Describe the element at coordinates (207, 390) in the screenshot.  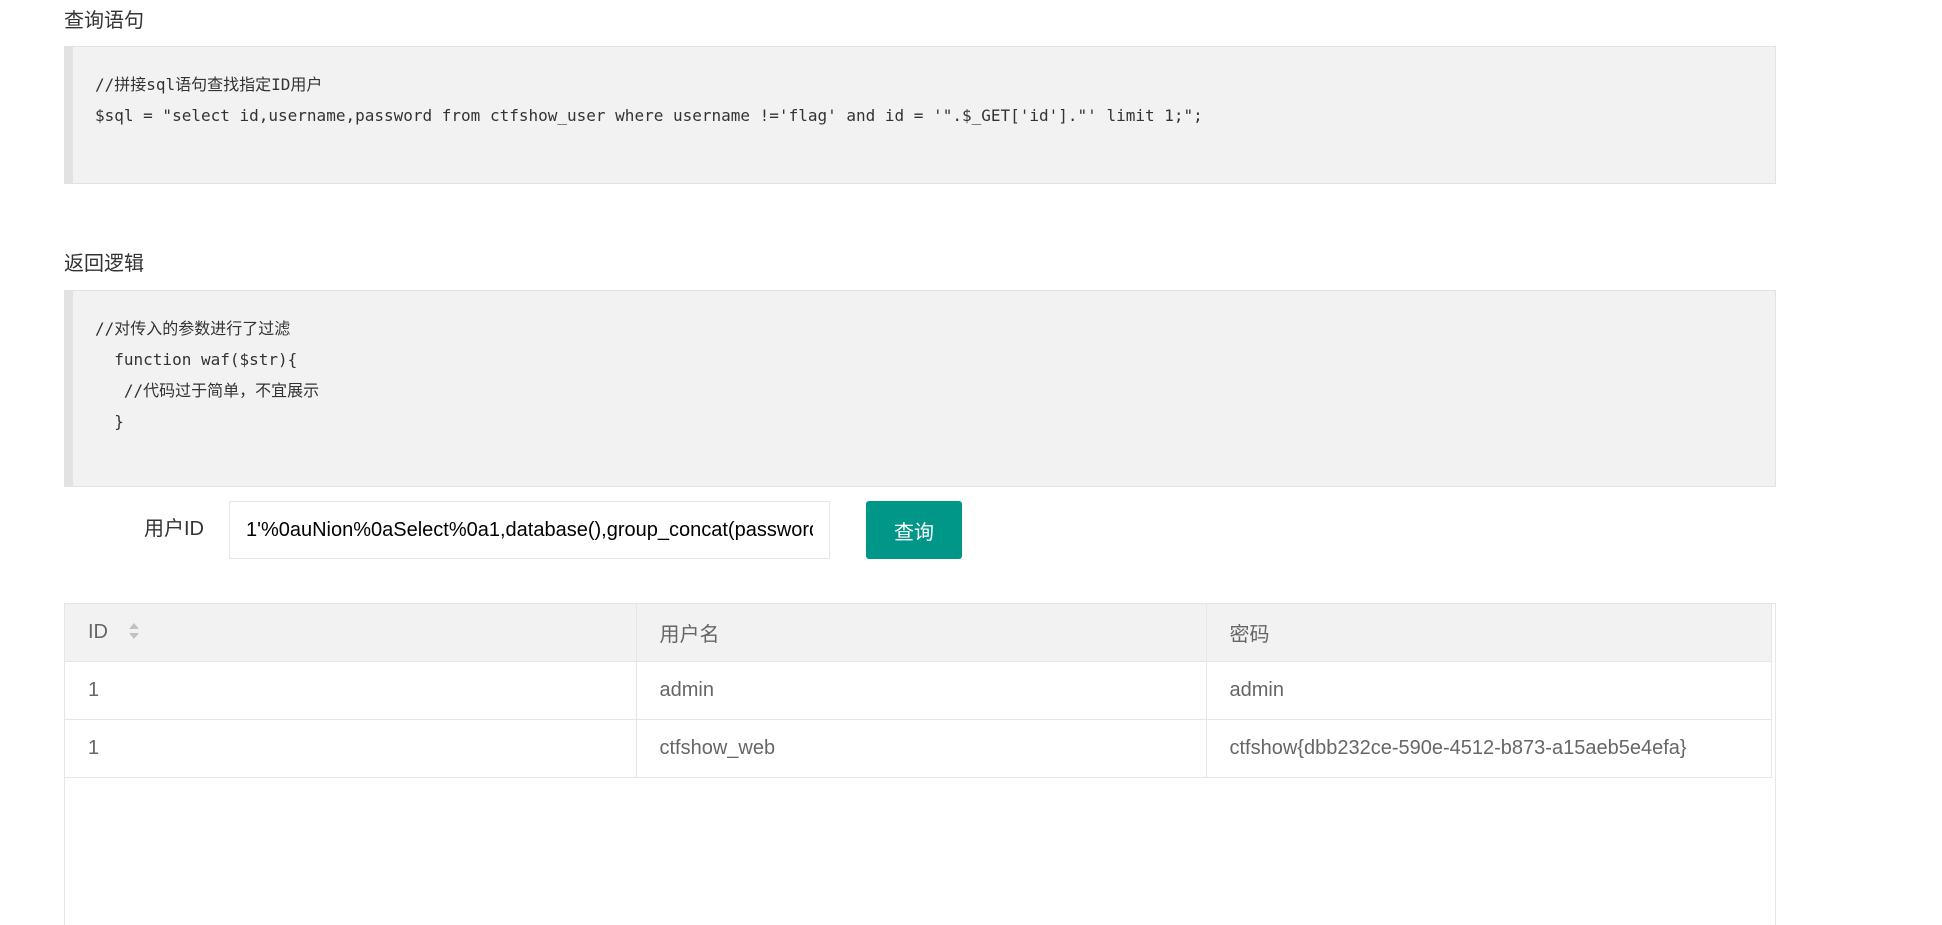
I see `code-line: //代码过于简单，不宜展示` at that location.